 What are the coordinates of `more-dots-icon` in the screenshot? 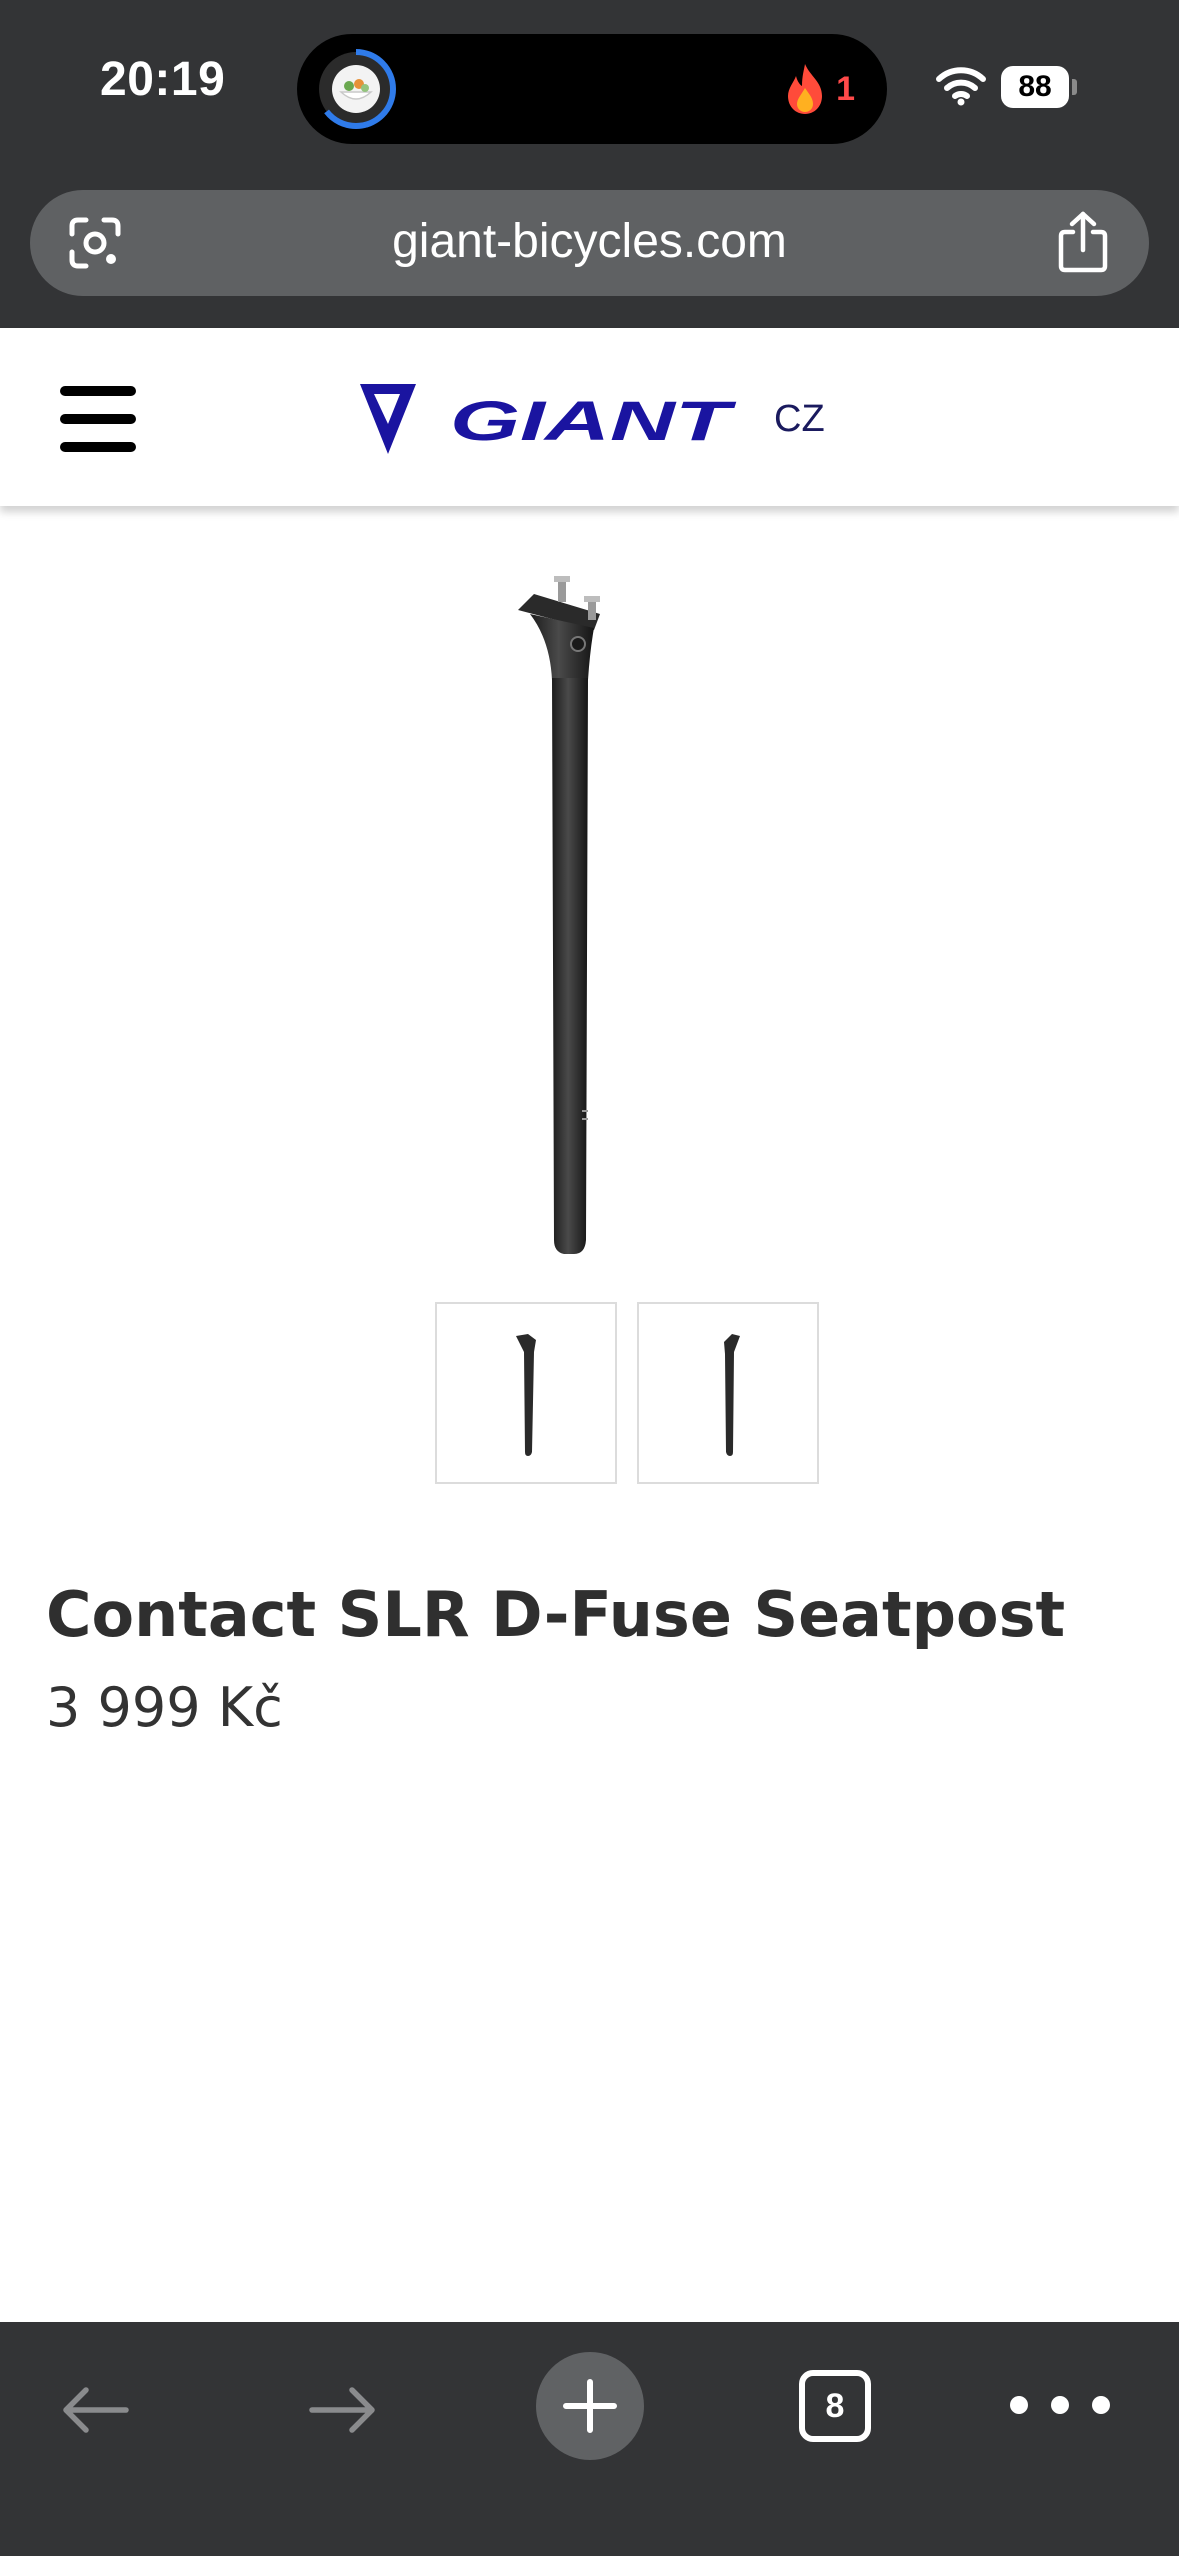 It's located at (1060, 2405).